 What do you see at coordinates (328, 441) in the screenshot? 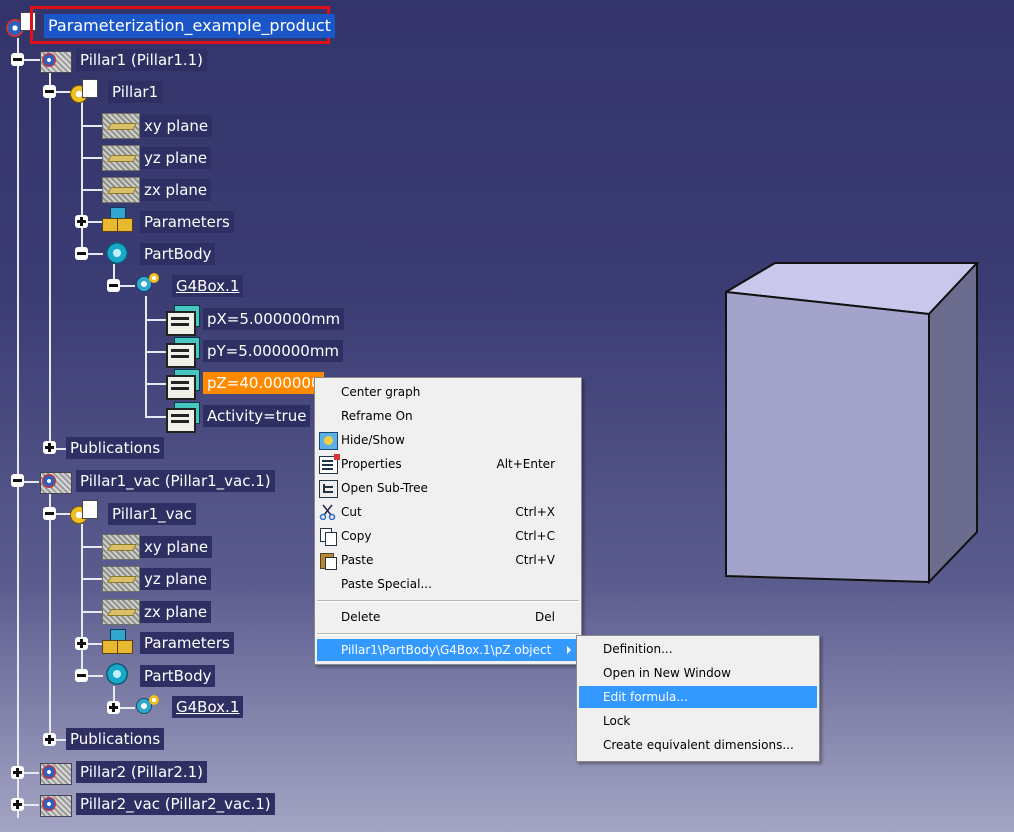
I see `hide-show-icon` at bounding box center [328, 441].